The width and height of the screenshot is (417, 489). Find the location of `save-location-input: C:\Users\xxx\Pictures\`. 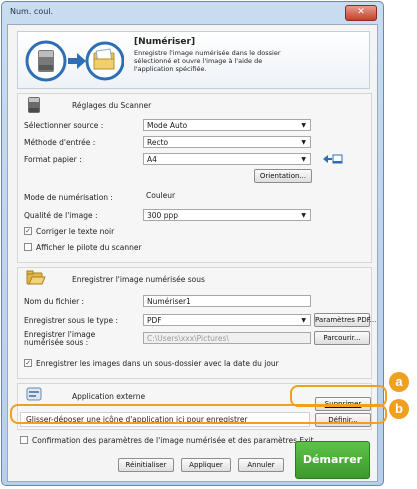

save-location-input: C:\Users\xxx\Pictures\ is located at coordinates (227, 338).